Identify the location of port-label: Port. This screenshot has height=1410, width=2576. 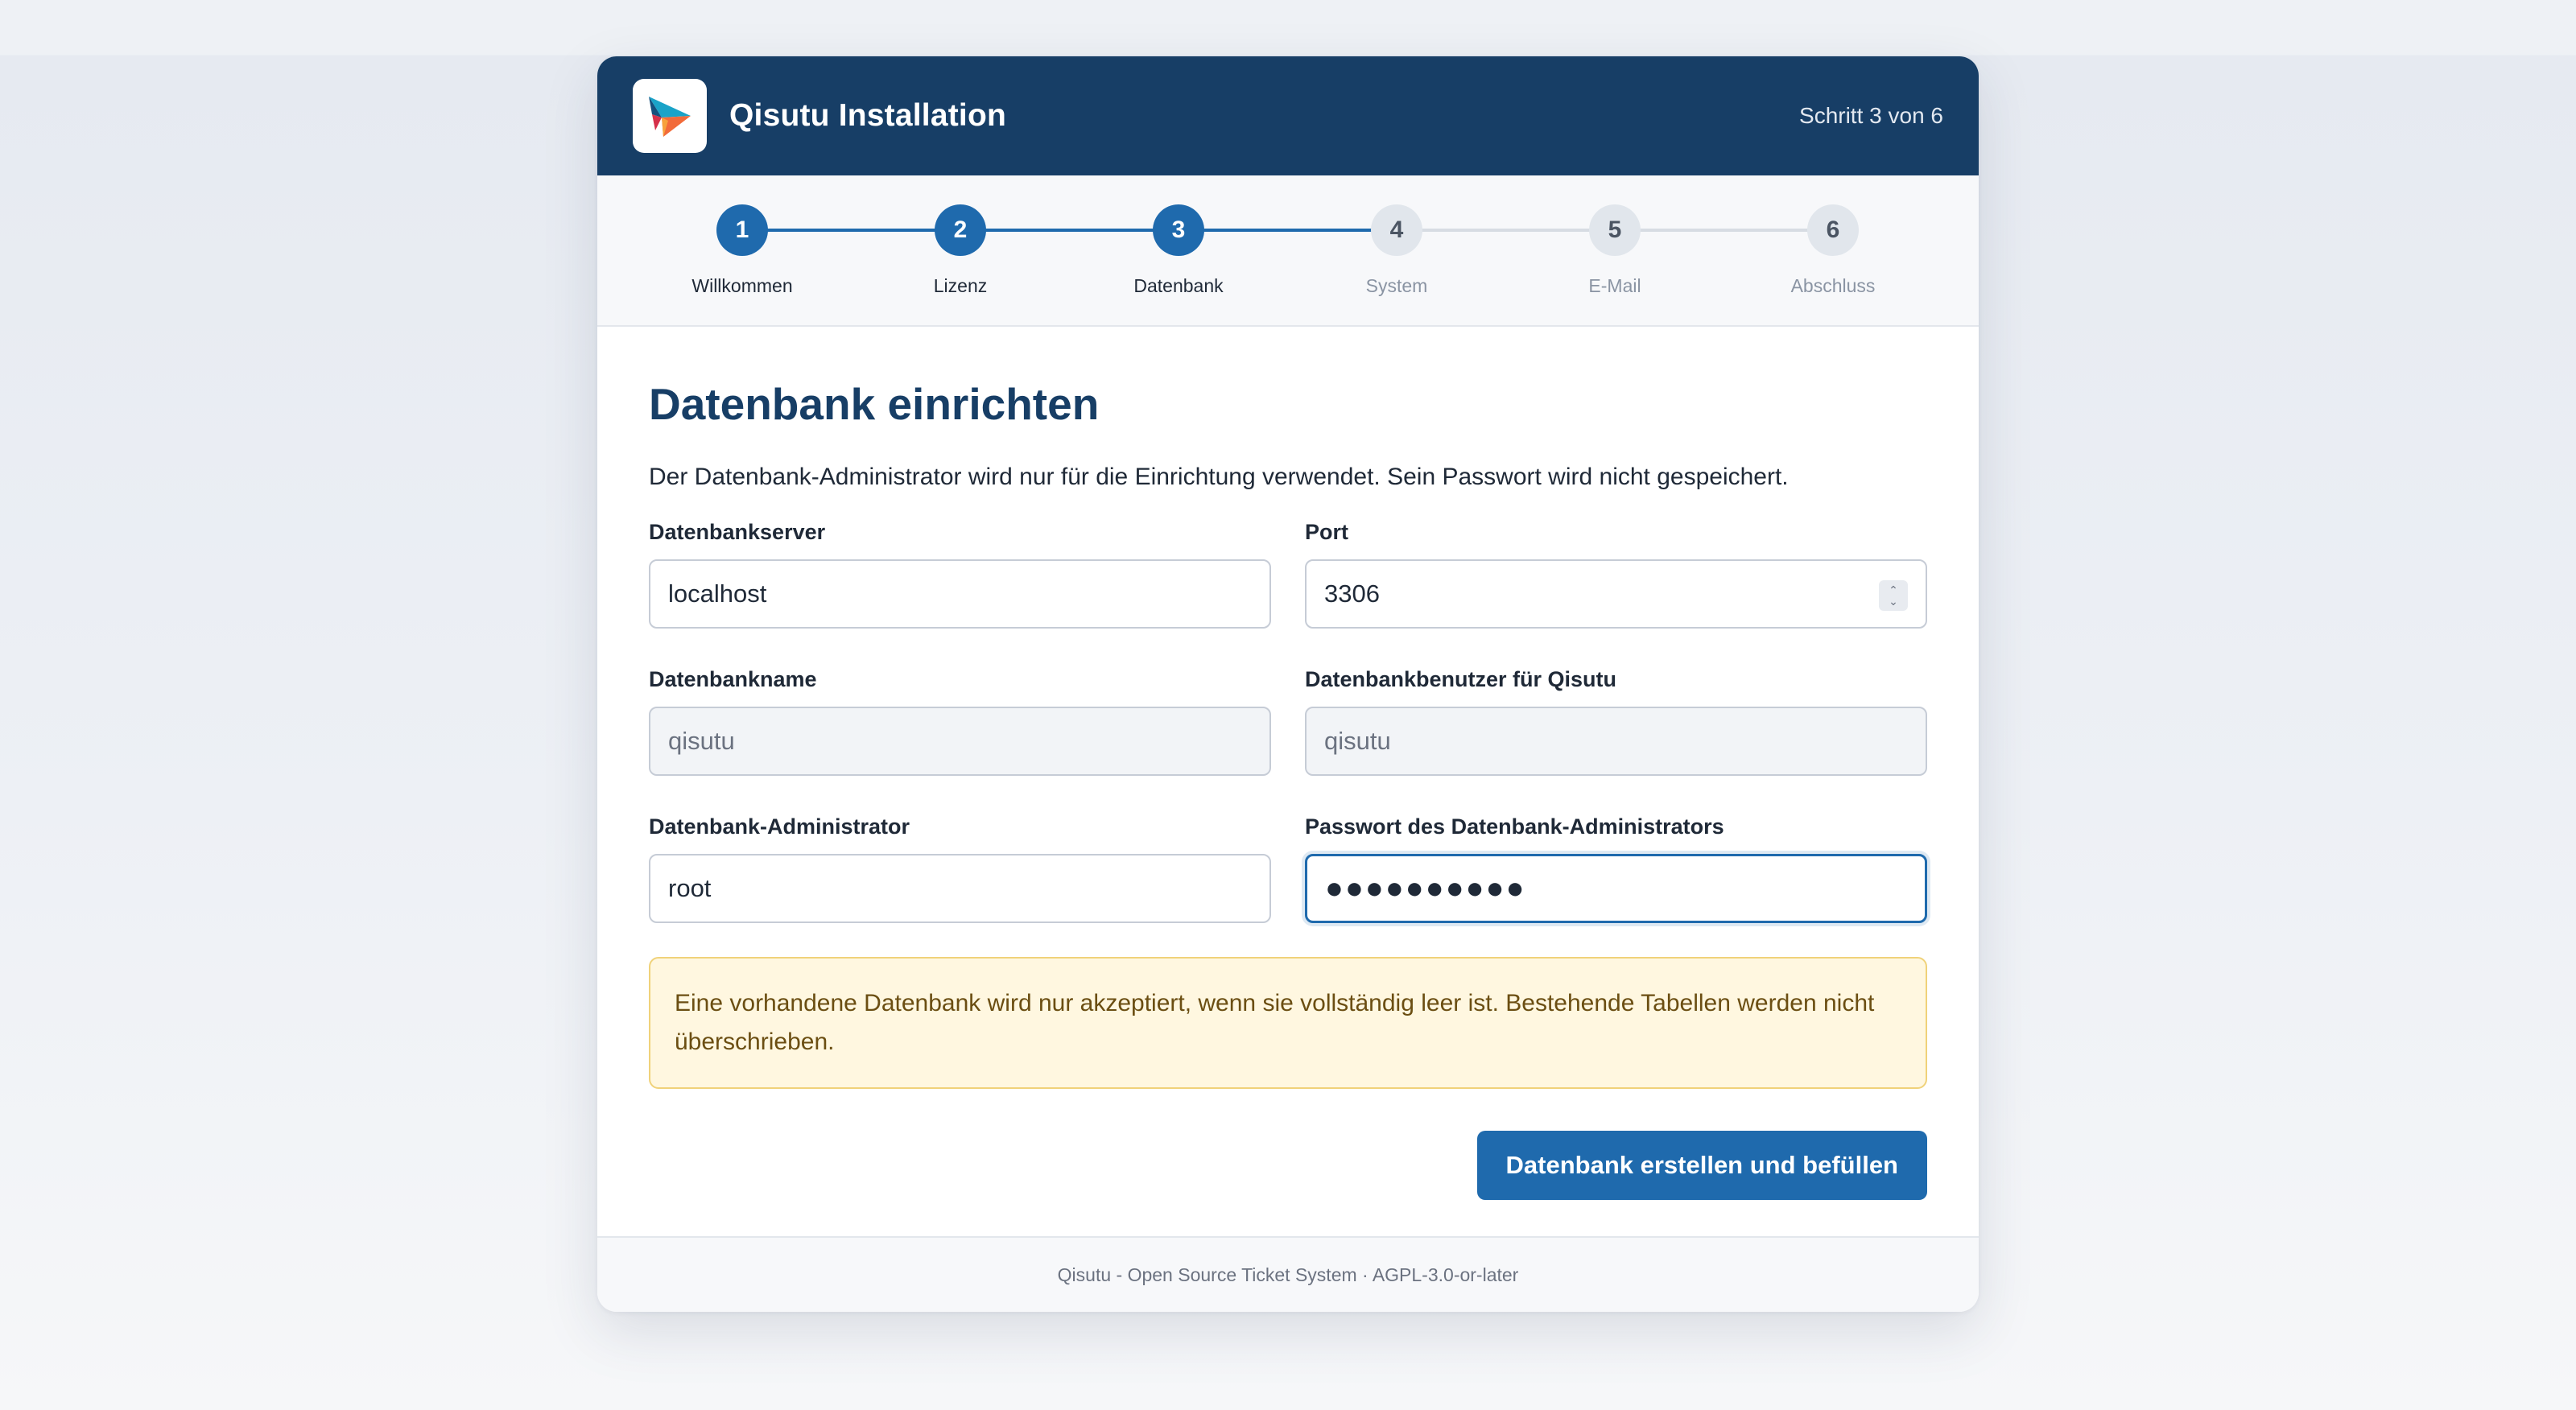
(1326, 532).